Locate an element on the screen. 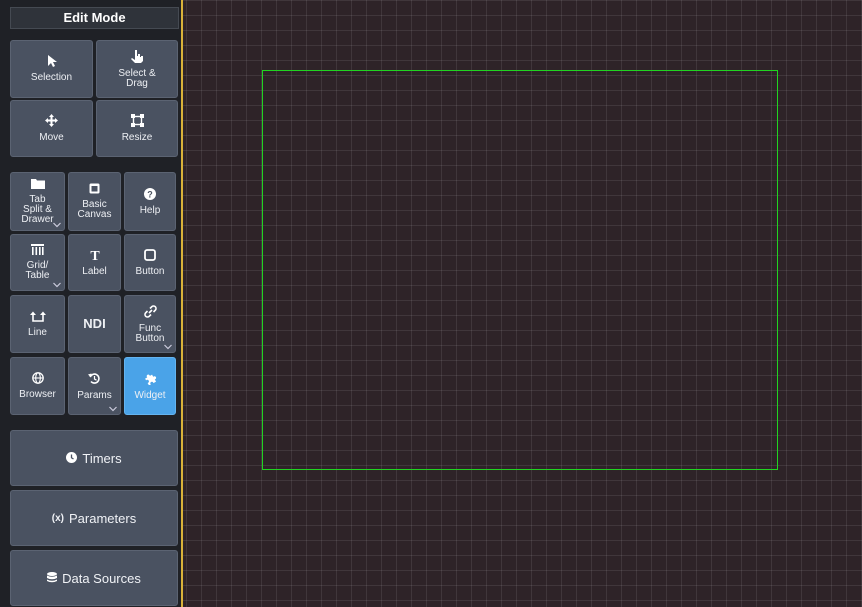 The image size is (862, 607). svg-text: T is located at coordinates (95, 255).